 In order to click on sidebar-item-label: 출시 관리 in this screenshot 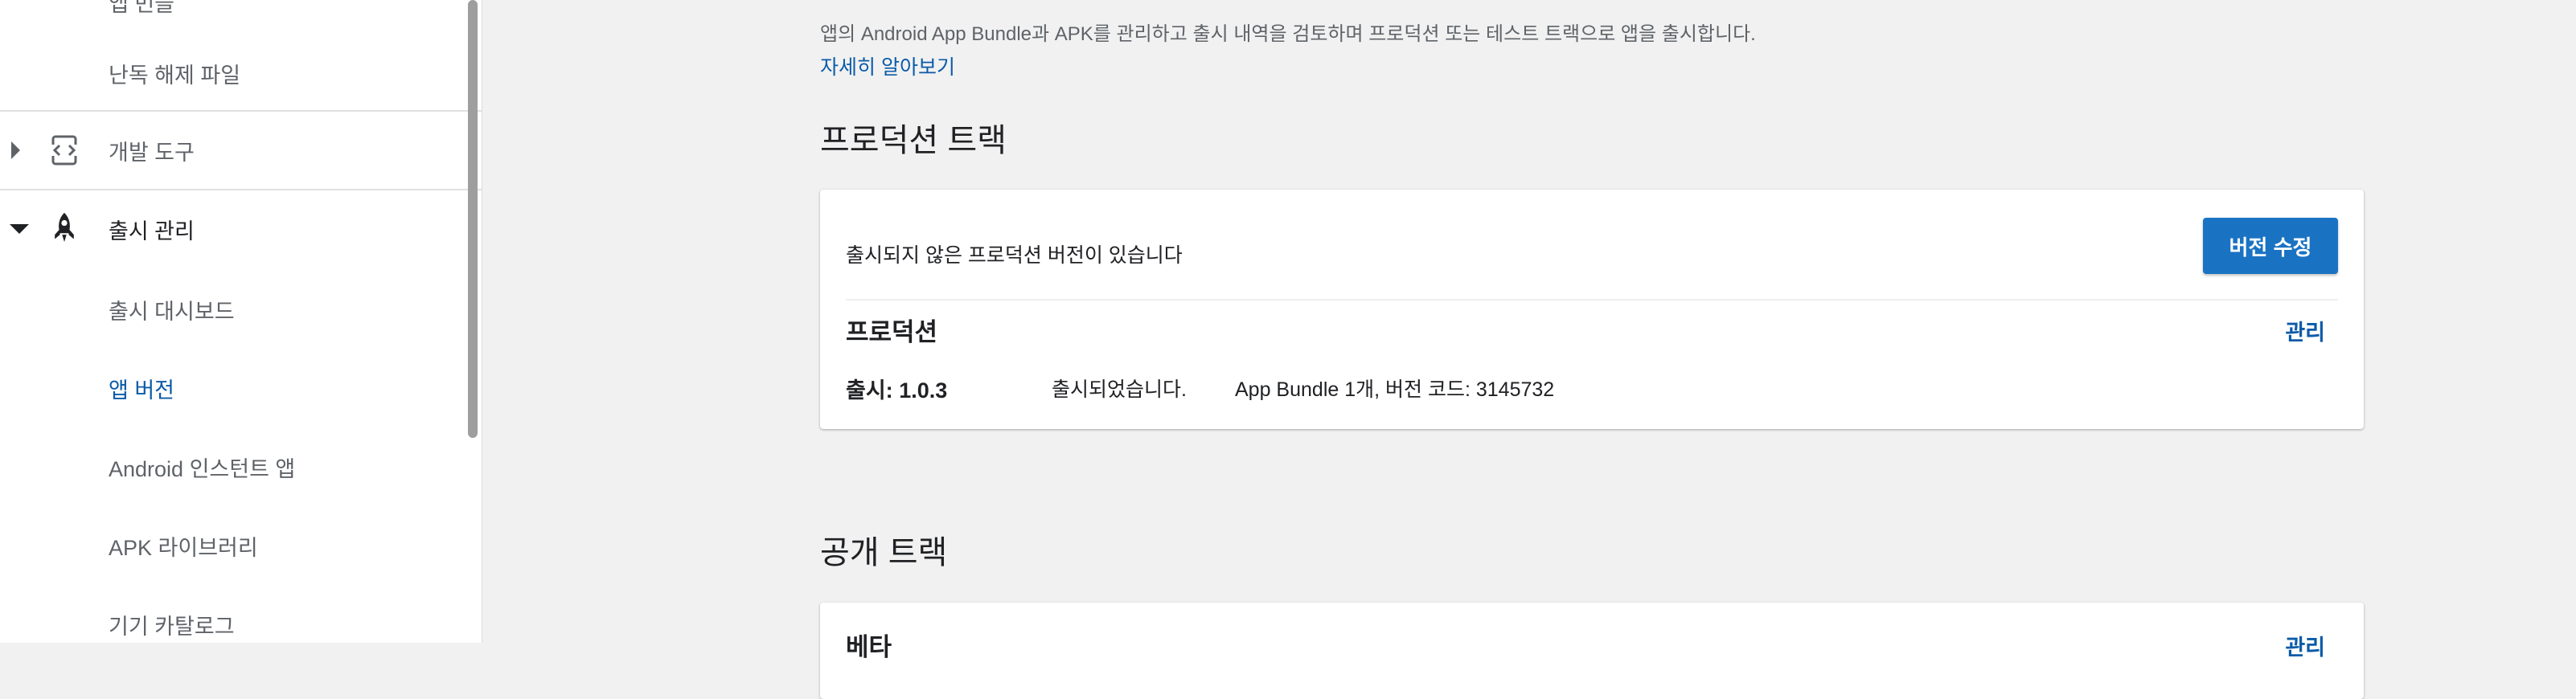, I will do `click(152, 231)`.